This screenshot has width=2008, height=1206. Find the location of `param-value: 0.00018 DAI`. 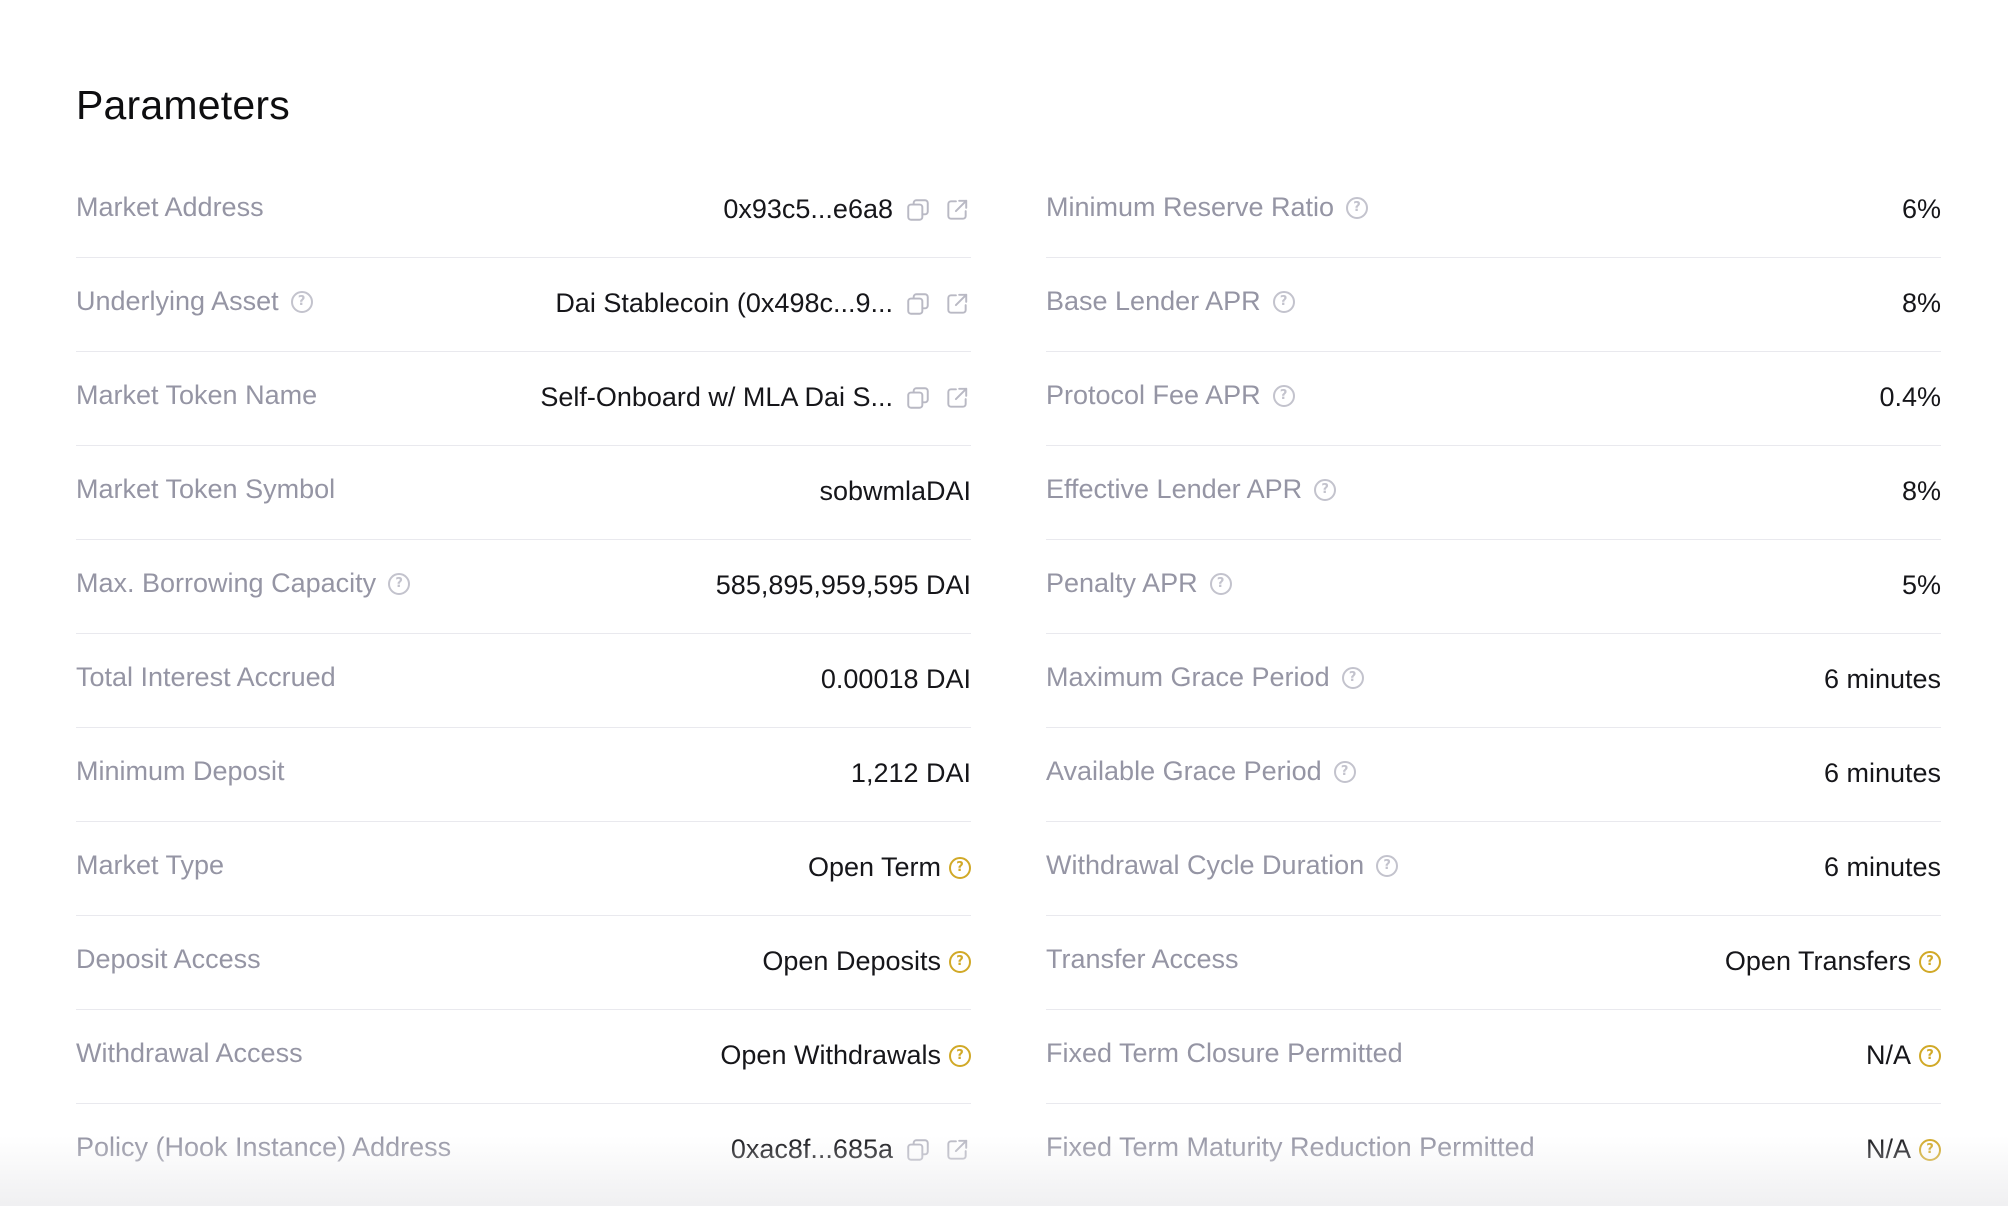

param-value: 0.00018 DAI is located at coordinates (896, 679).